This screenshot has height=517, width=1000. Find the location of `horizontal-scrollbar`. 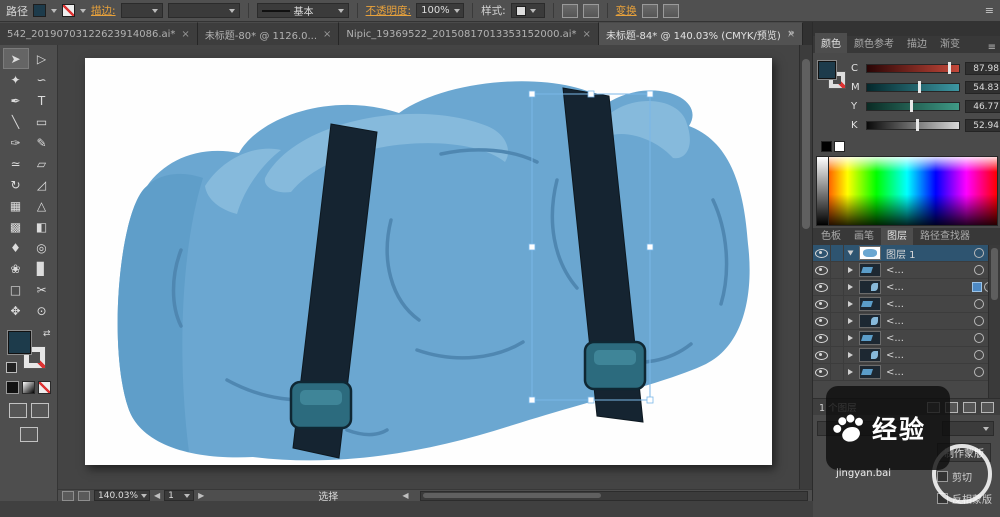

horizontal-scrollbar is located at coordinates (614, 495).